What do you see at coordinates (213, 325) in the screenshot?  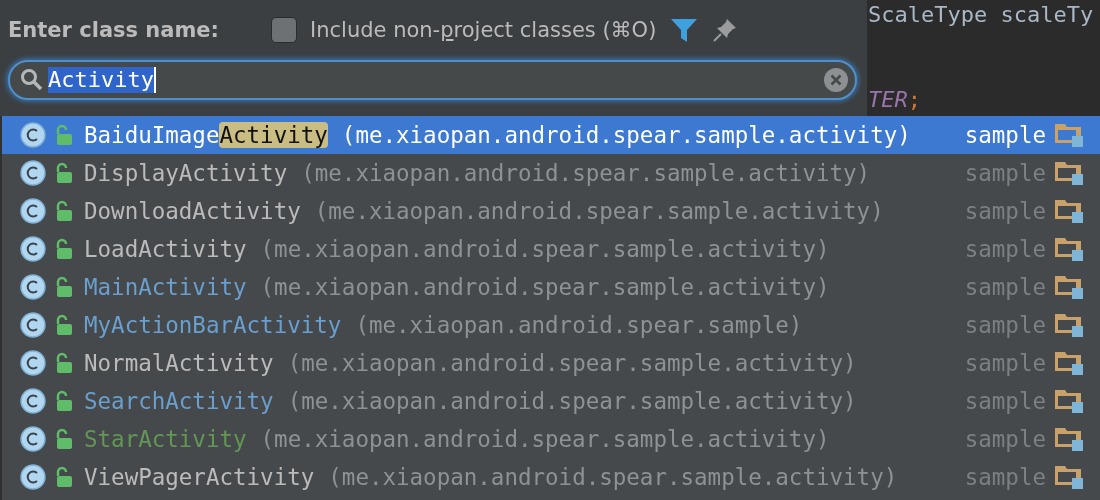 I see `class-name: MyActionBarActivity` at bounding box center [213, 325].